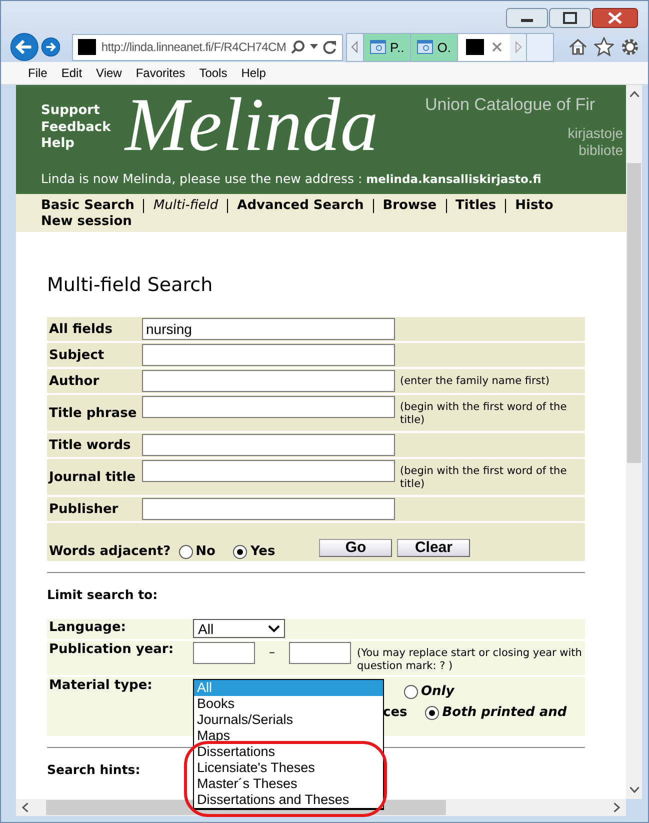  What do you see at coordinates (92, 477) in the screenshot?
I see `field-label: Journal title` at bounding box center [92, 477].